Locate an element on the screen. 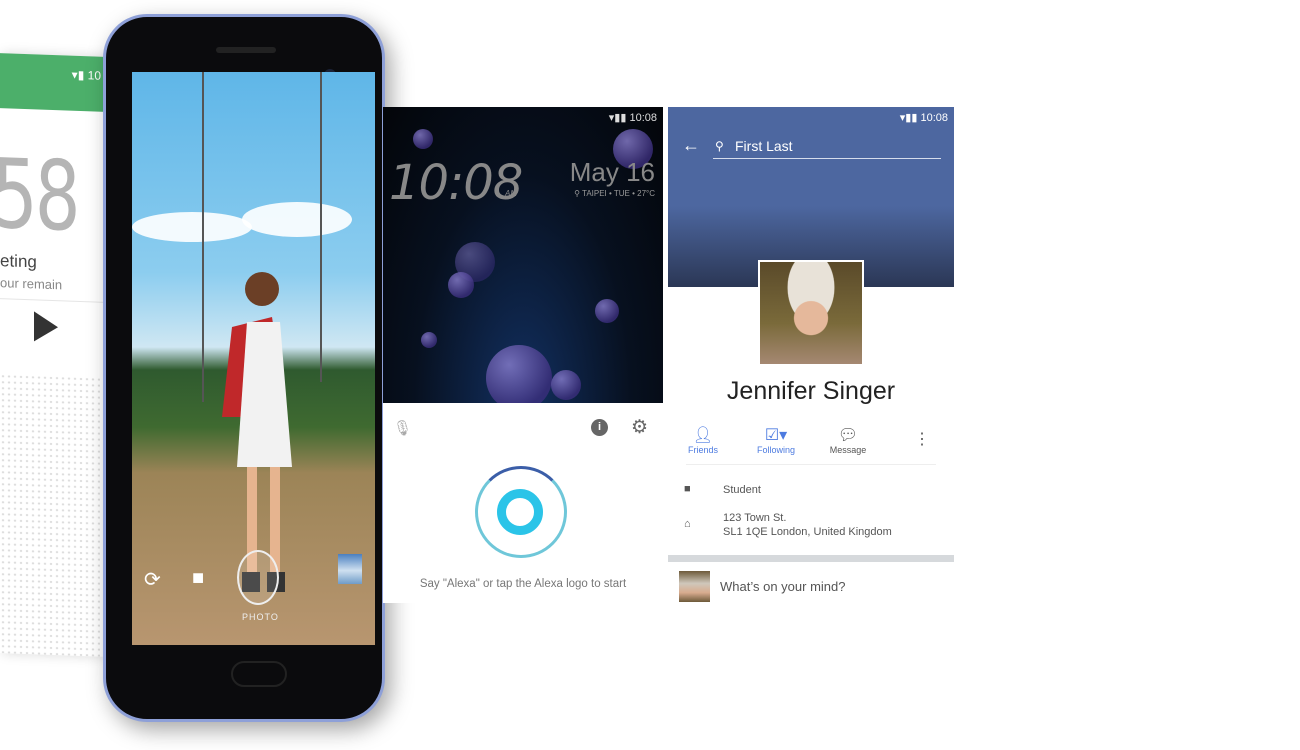  big-number: 58 is located at coordinates (39, 195).